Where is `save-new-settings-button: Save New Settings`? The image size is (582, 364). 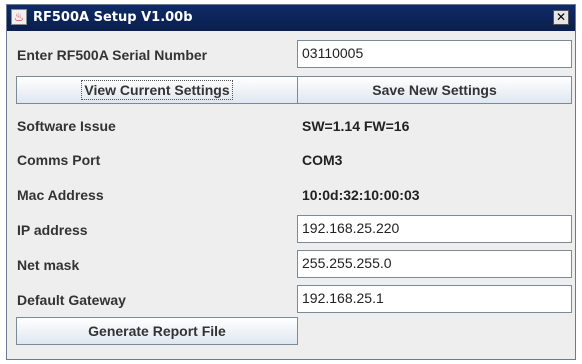 save-new-settings-button: Save New Settings is located at coordinates (434, 90).